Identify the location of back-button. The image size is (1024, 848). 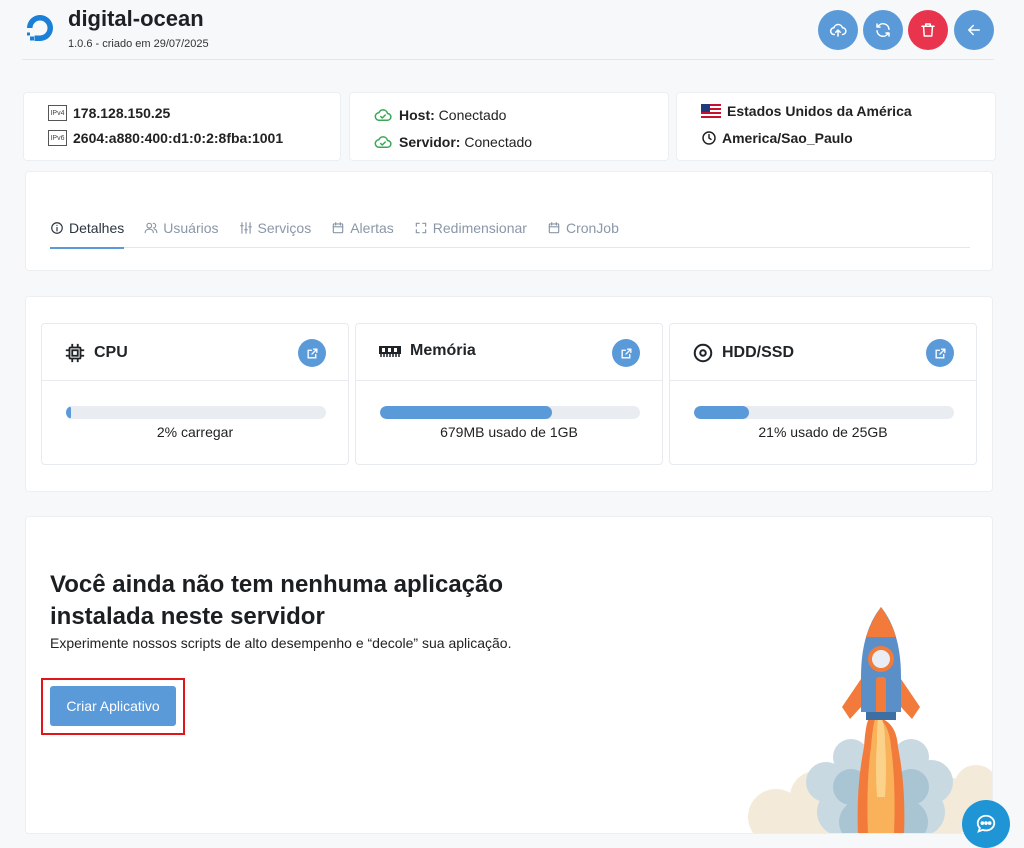
(974, 30).